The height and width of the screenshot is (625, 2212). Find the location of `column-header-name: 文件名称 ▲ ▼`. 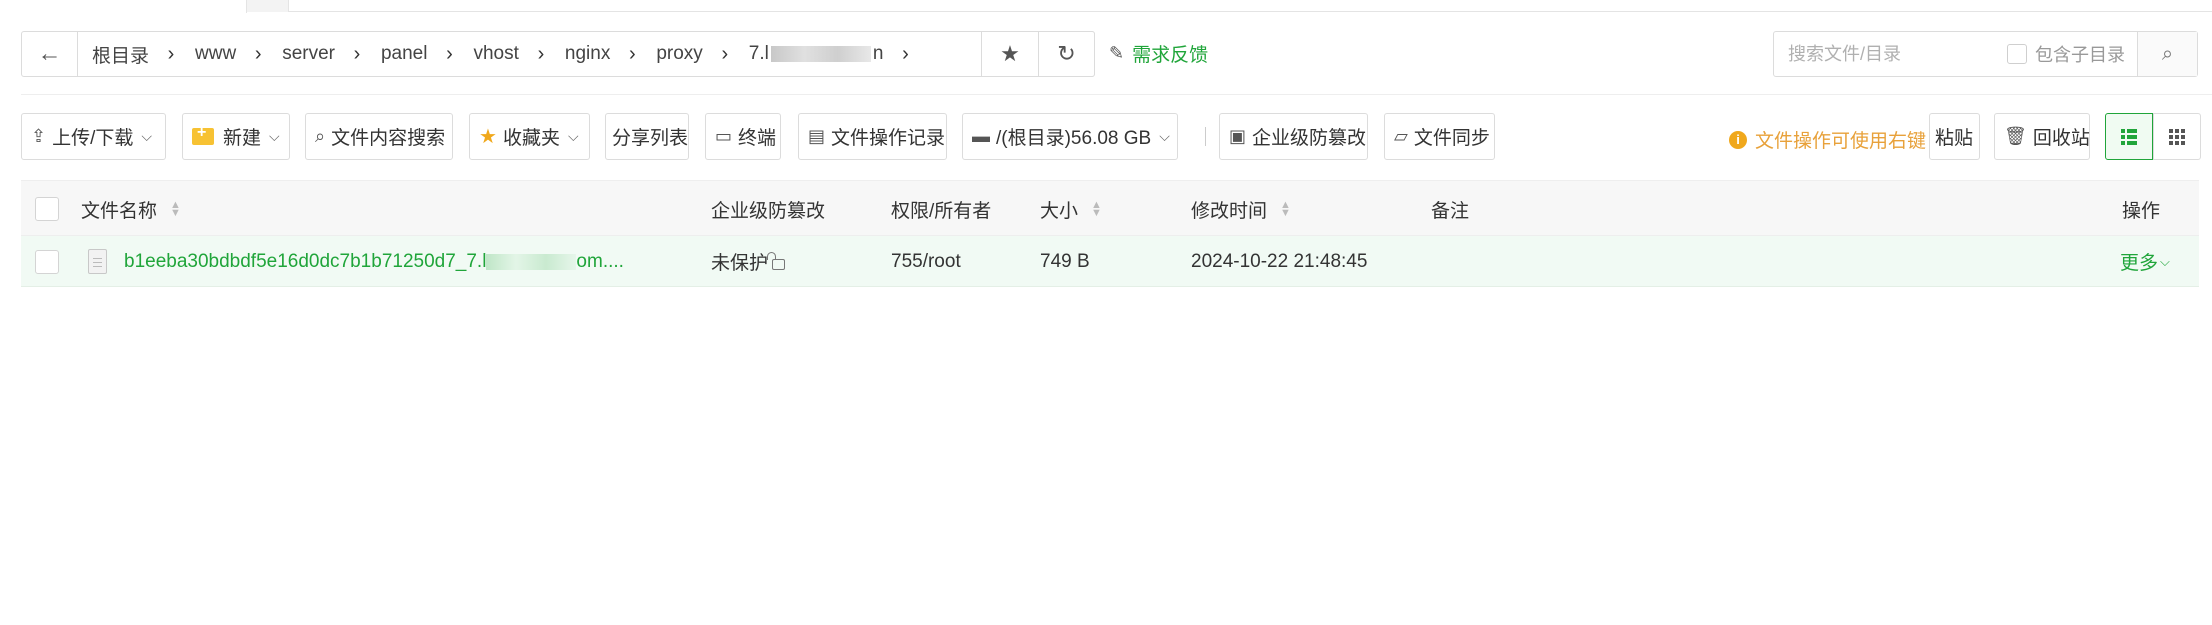

column-header-name: 文件名称 ▲ ▼ is located at coordinates (131, 209).